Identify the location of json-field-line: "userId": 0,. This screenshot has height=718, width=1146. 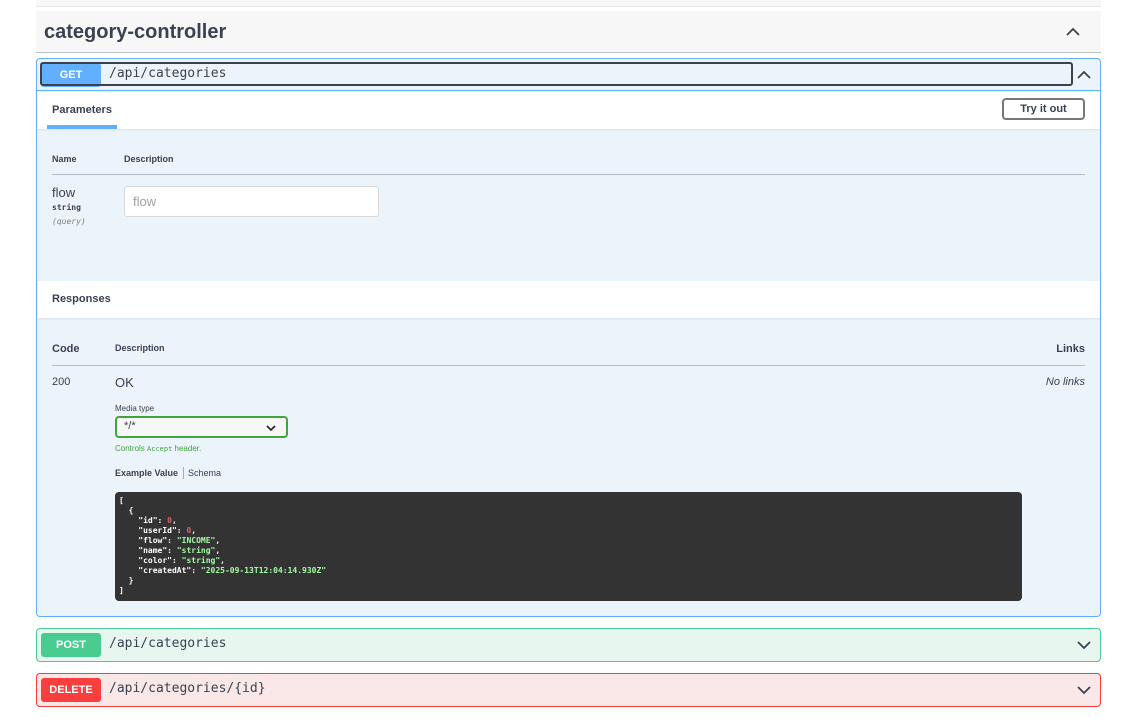
(167, 530).